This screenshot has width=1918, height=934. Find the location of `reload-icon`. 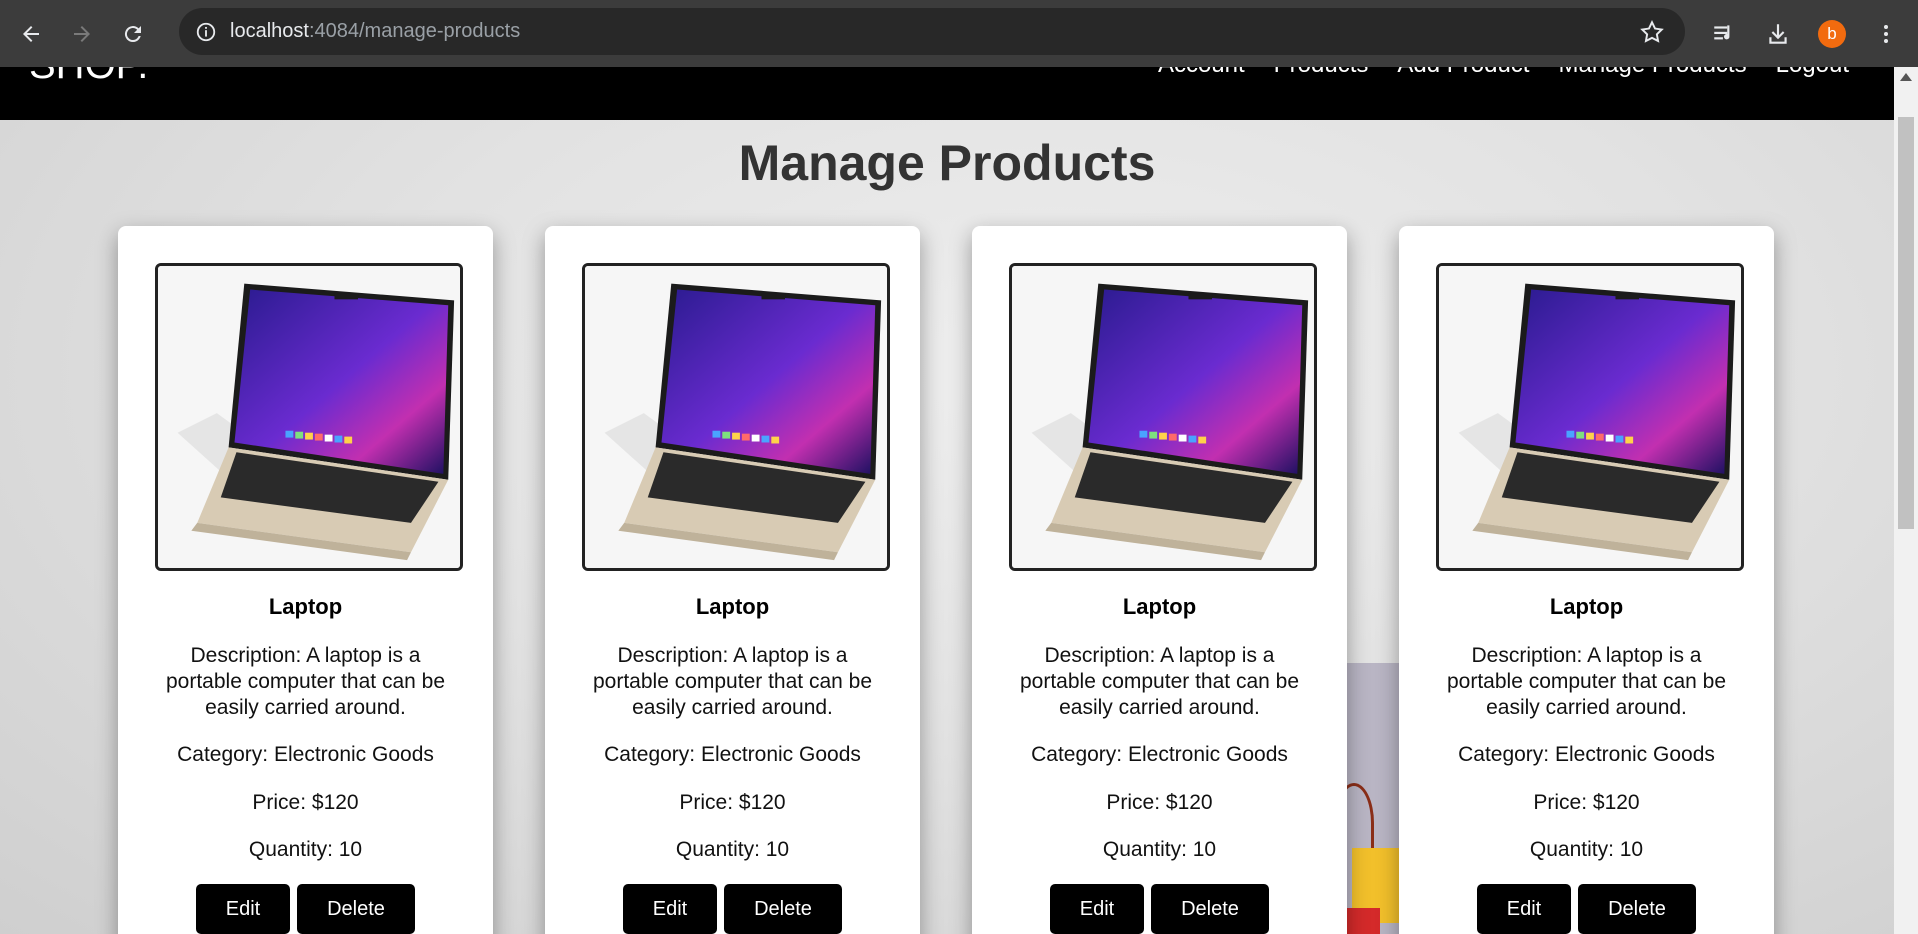

reload-icon is located at coordinates (133, 34).